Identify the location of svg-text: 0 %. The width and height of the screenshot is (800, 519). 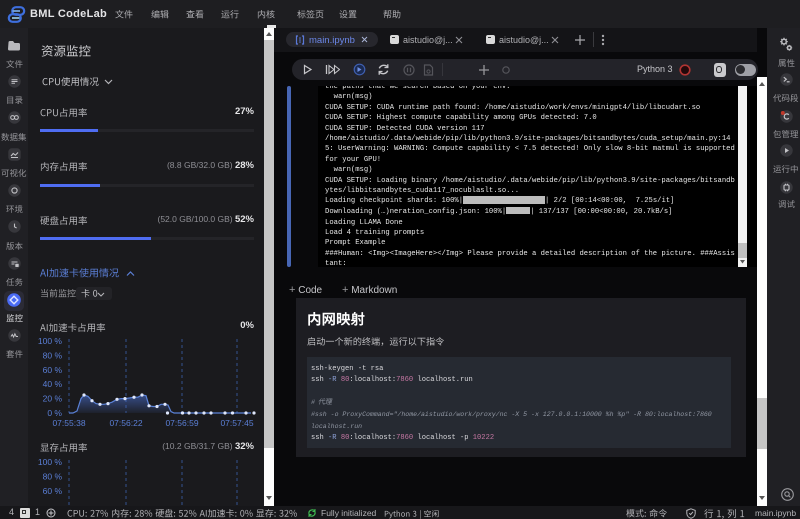
(54, 413).